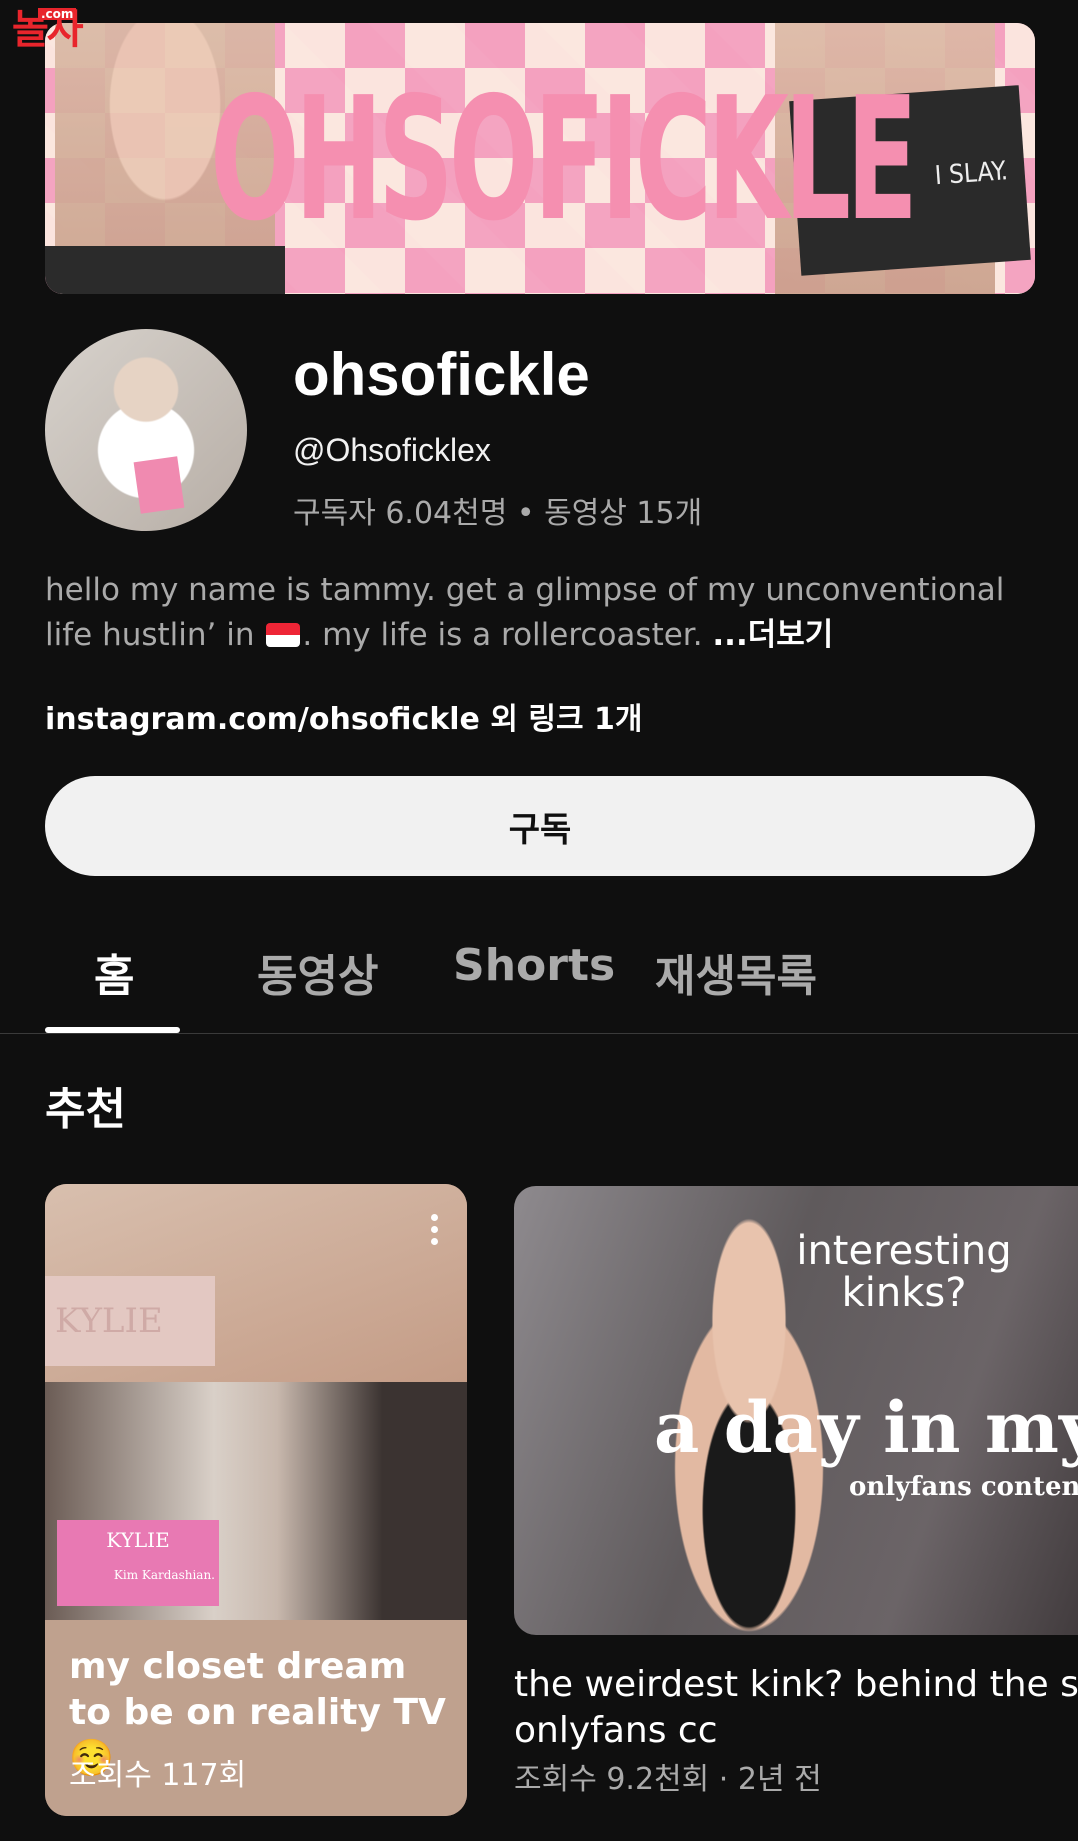  I want to click on video-2-thumb-text-1: interesting kinks?, so click(904, 1272).